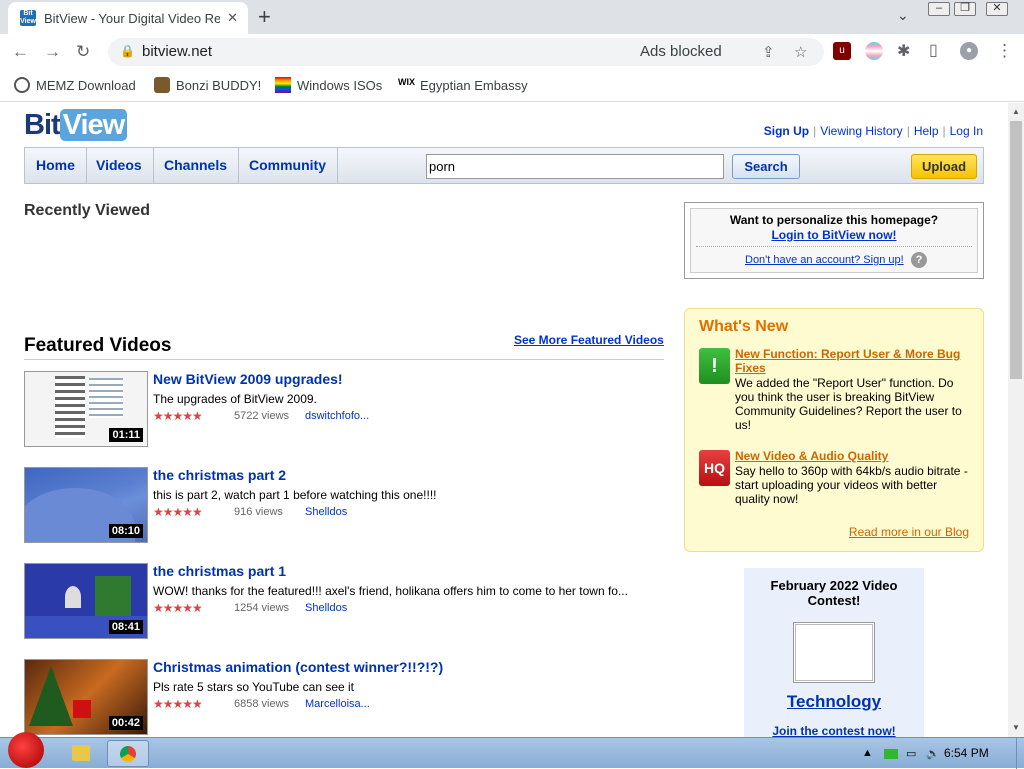 The width and height of the screenshot is (1024, 769). I want to click on page-scrollbar: ▲ ▼, so click(1016, 420).